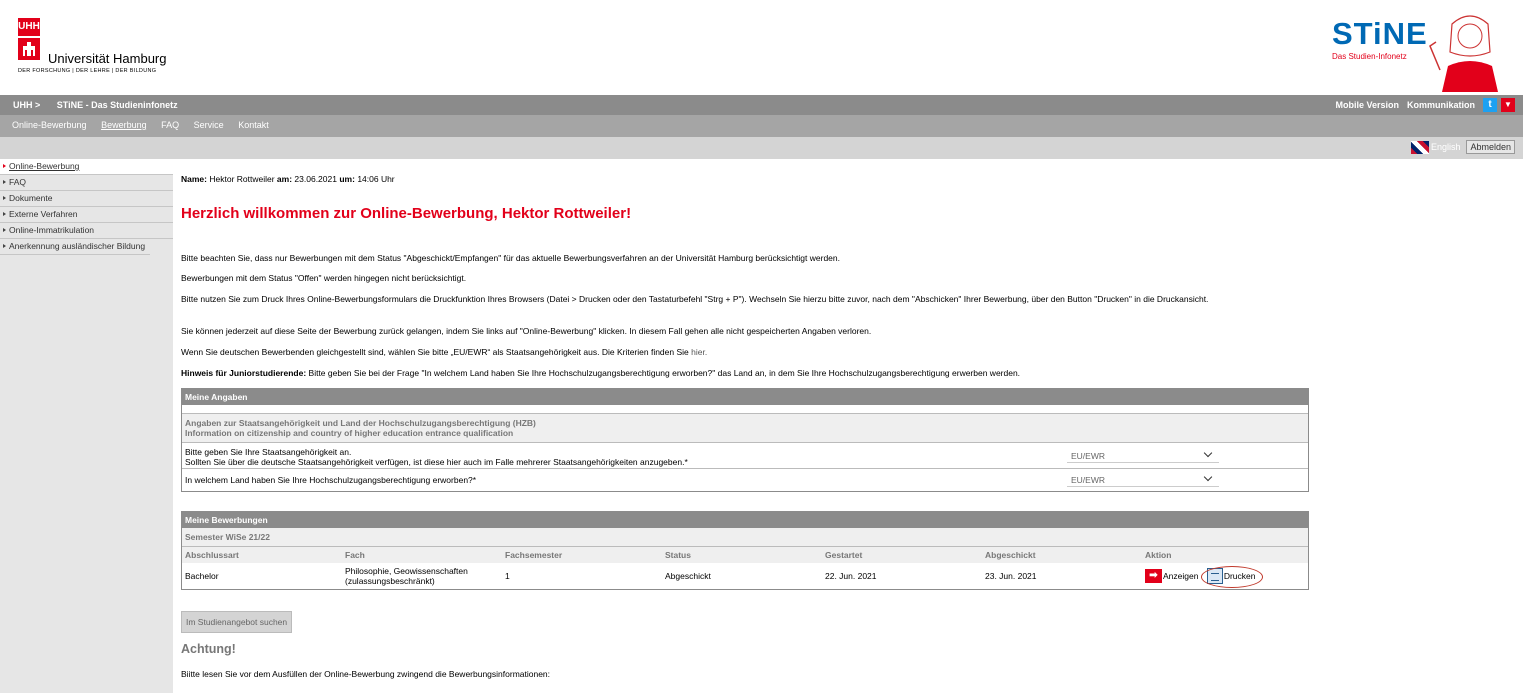 This screenshot has width=1523, height=693. What do you see at coordinates (244, 373) in the screenshot?
I see `junior-hint-label: Hinweis für Juniorstudierende:` at bounding box center [244, 373].